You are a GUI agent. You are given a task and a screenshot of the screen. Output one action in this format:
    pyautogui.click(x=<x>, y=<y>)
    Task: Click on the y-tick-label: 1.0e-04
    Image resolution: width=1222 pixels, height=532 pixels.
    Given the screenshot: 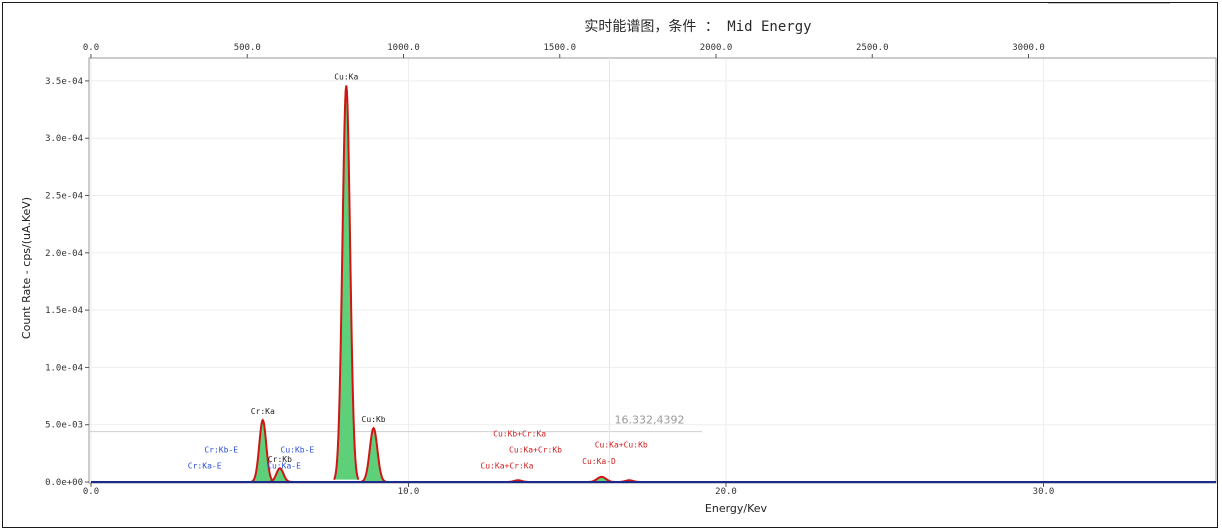 What is the action you would take?
    pyautogui.click(x=64, y=368)
    